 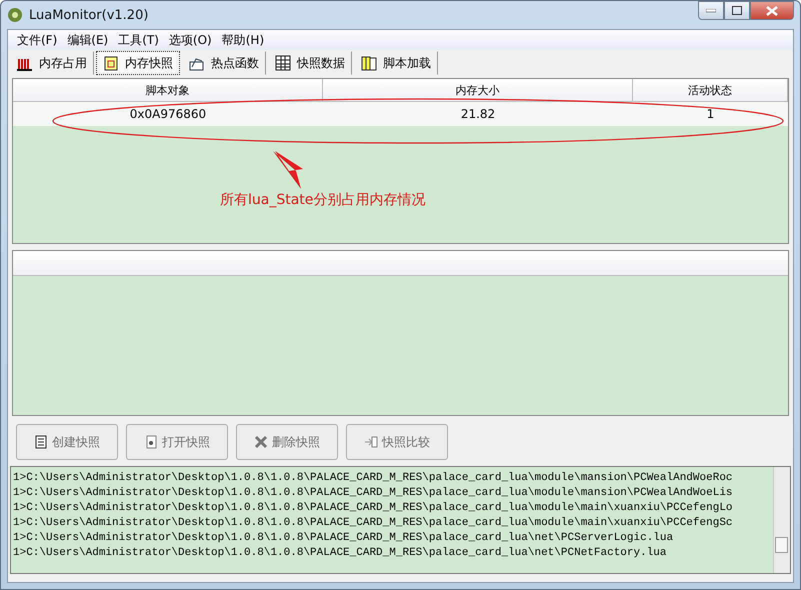 I want to click on menu-item: 编辑(E), so click(x=88, y=40).